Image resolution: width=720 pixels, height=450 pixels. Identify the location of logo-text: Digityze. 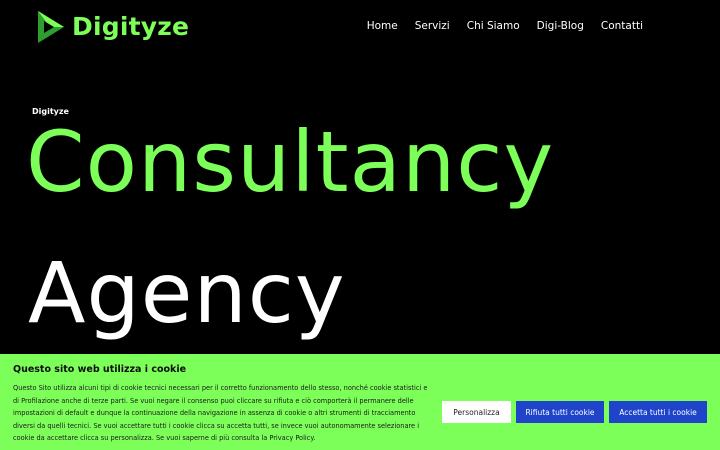
(131, 26).